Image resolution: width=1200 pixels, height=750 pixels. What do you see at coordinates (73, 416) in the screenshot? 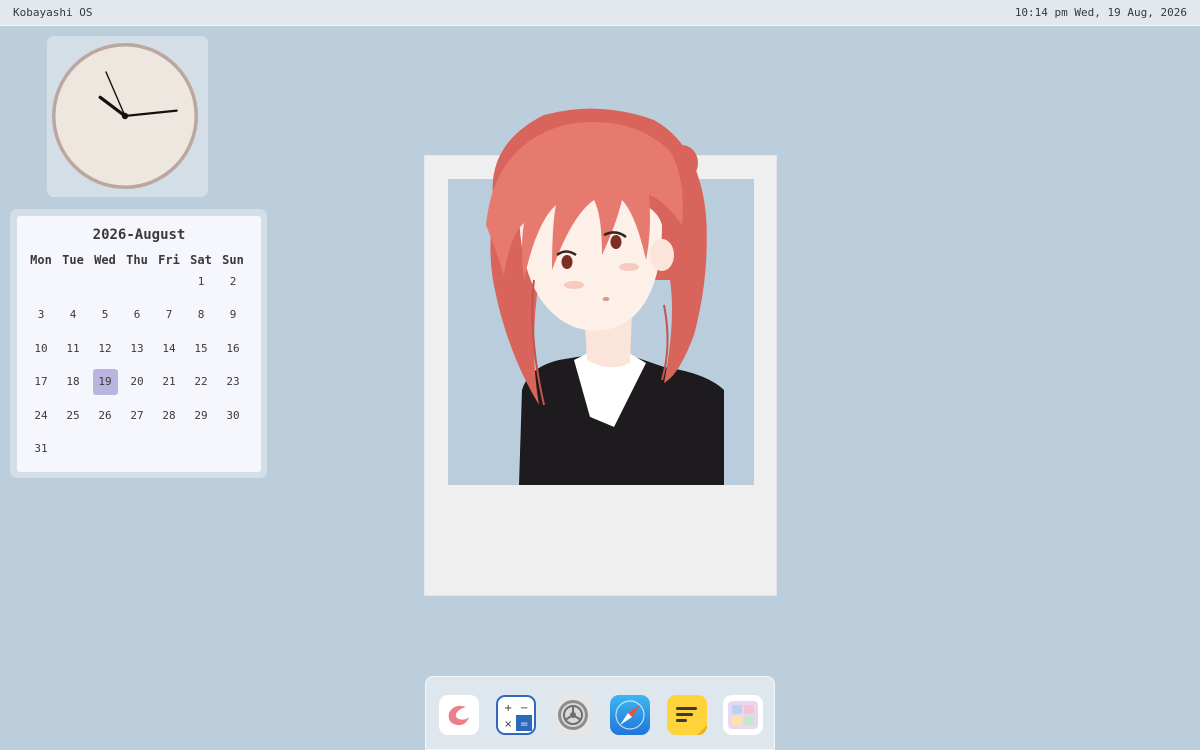
I see `calendar-day: 25` at bounding box center [73, 416].